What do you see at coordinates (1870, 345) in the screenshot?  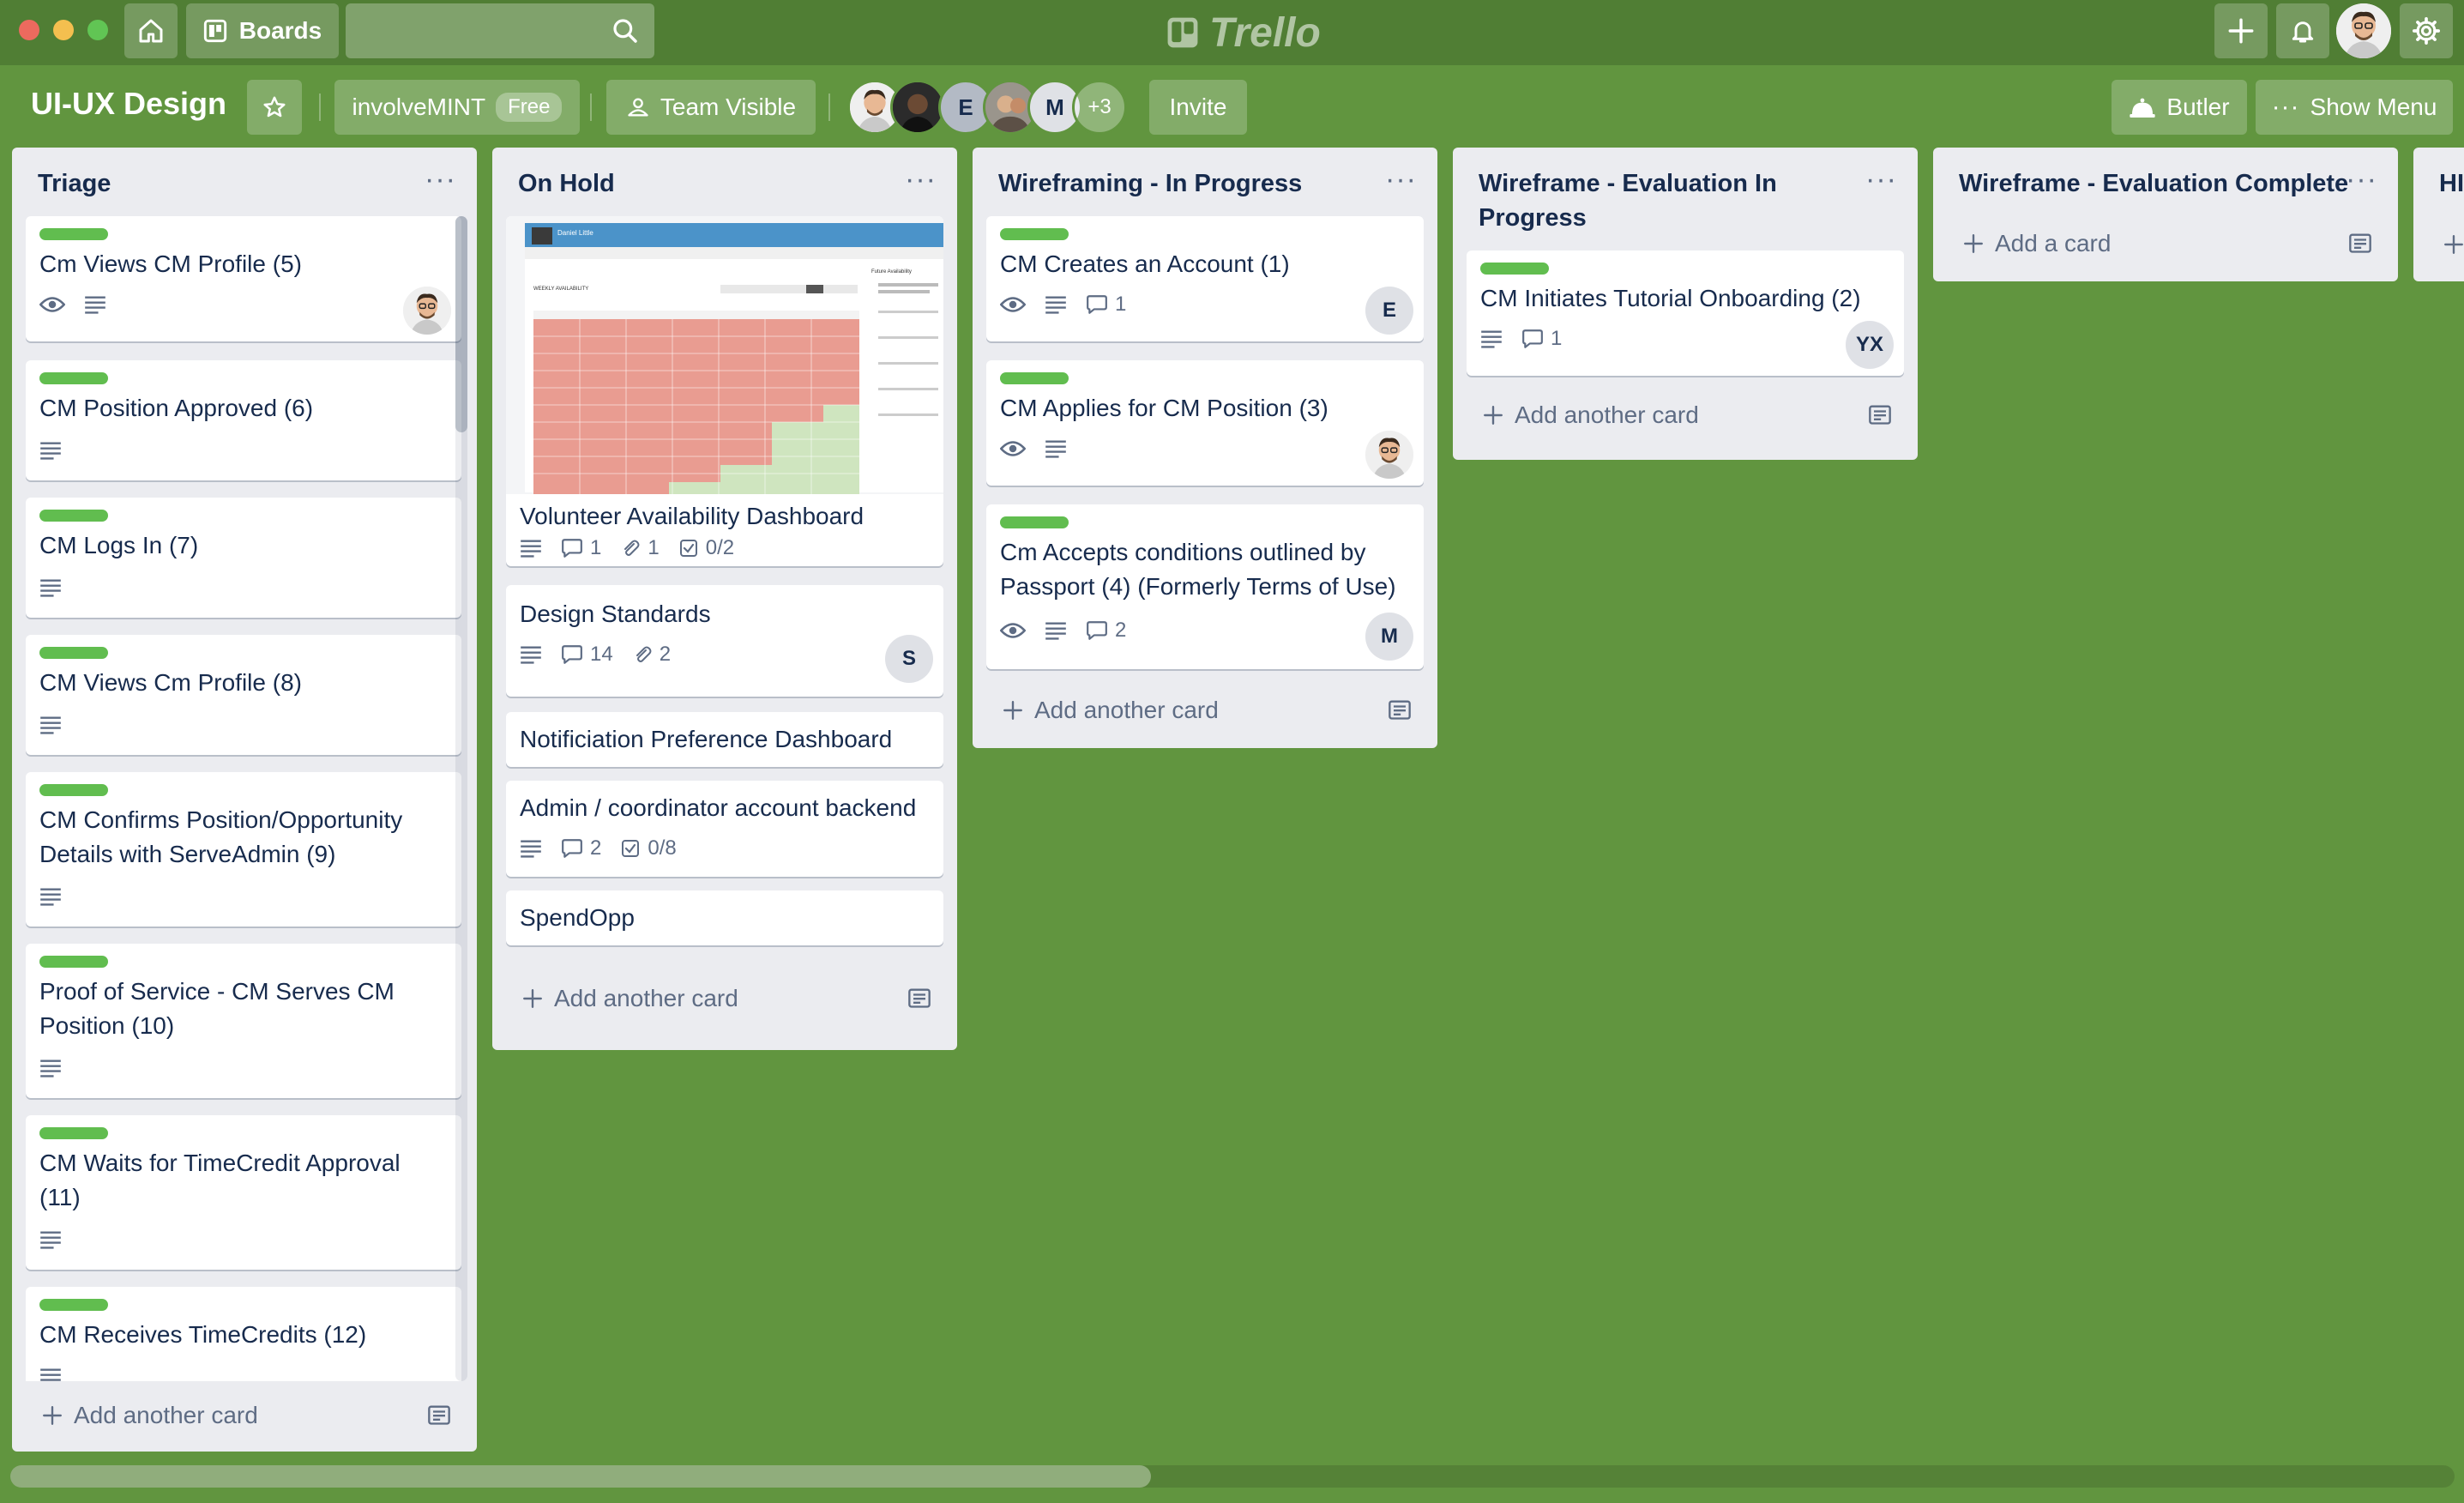 I see `card-member-avatar: YX` at bounding box center [1870, 345].